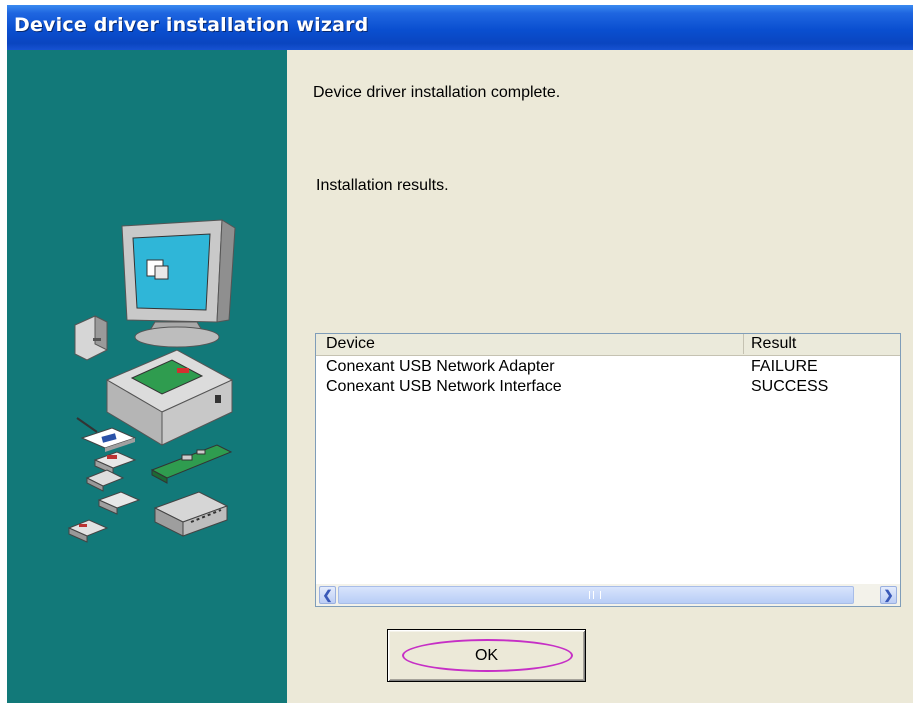  Describe the element at coordinates (790, 386) in the screenshot. I see `device-result: SUCCESS` at that location.